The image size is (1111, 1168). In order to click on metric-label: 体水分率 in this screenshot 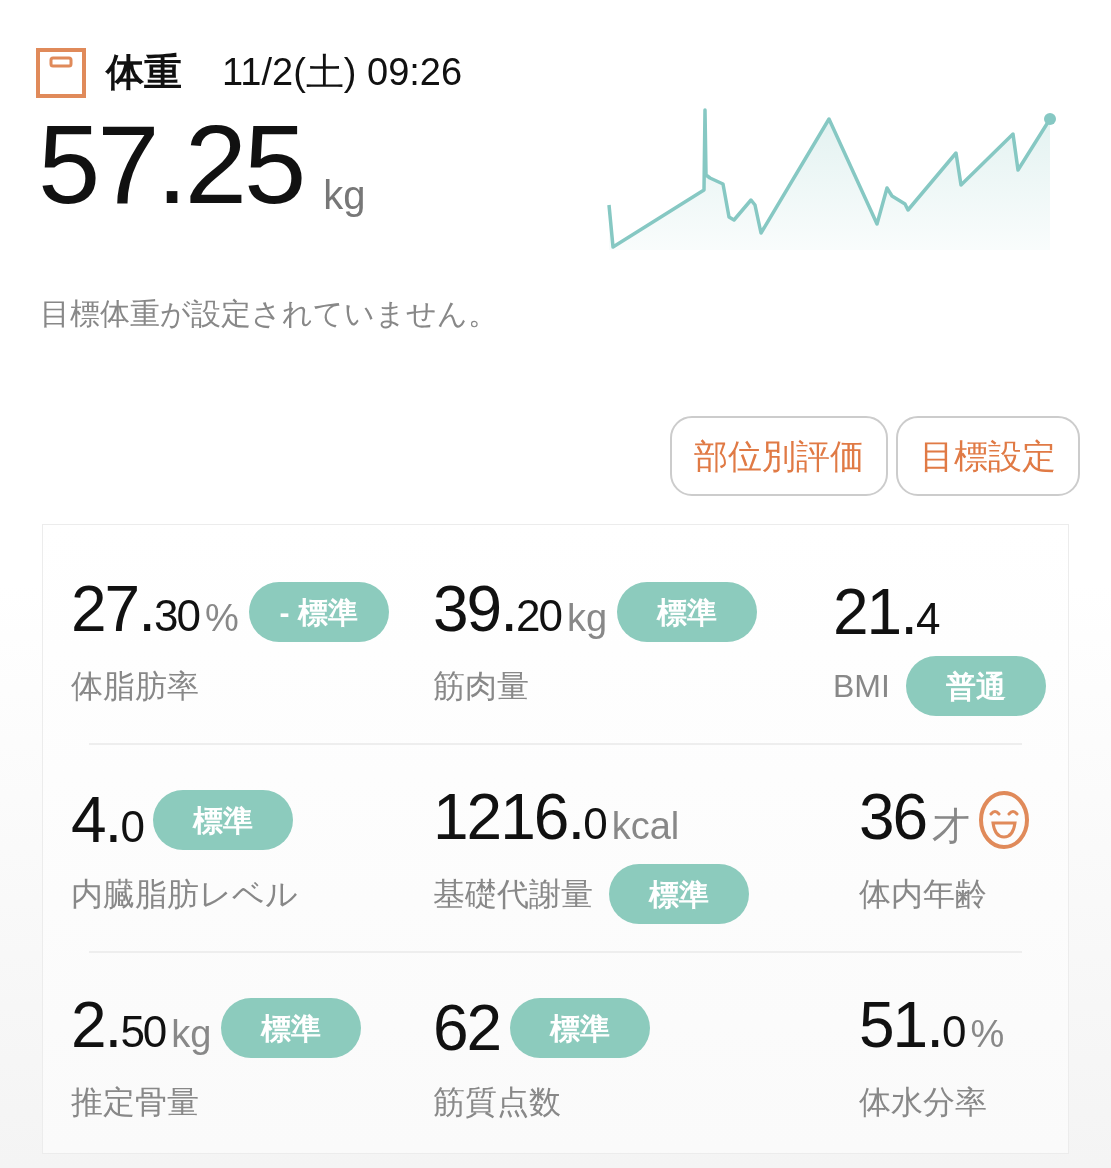, I will do `click(923, 1102)`.